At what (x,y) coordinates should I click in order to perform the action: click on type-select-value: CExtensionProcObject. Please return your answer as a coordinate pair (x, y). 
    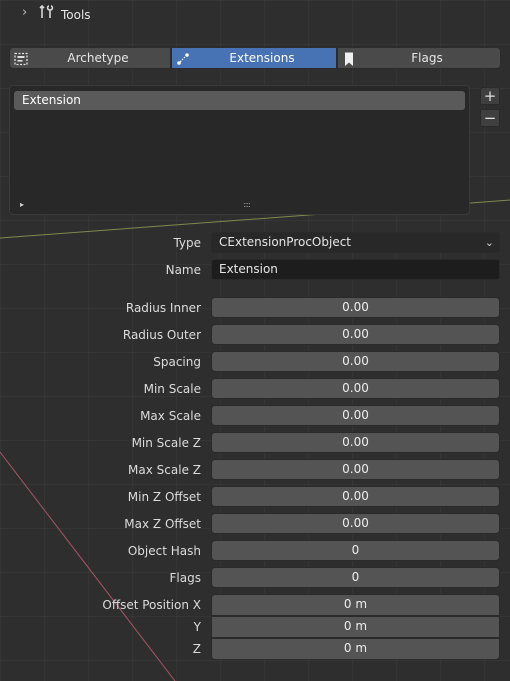
    Looking at the image, I should click on (285, 242).